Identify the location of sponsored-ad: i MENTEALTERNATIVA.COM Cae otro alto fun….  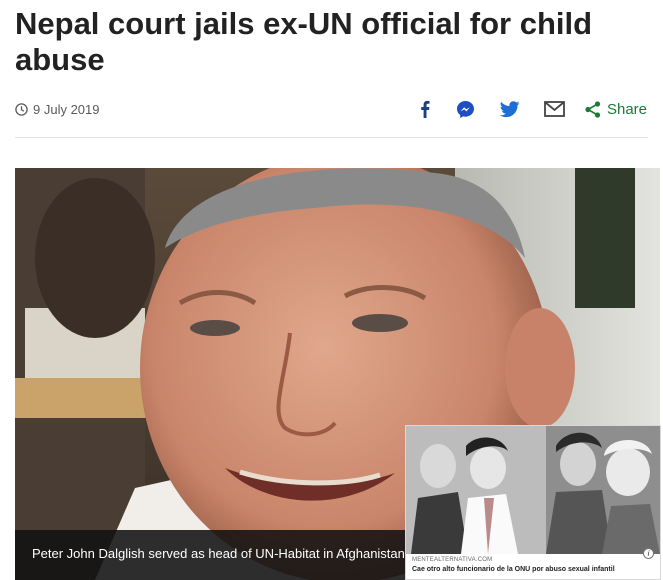
(533, 502).